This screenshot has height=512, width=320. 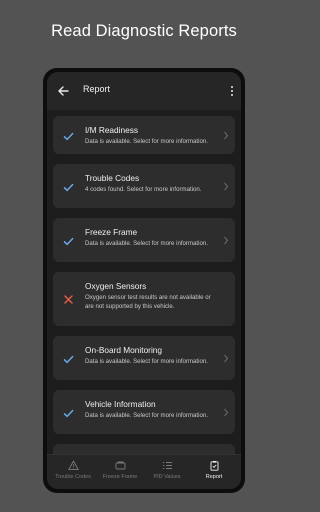 What do you see at coordinates (63, 91) in the screenshot?
I see `arrow-left-icon` at bounding box center [63, 91].